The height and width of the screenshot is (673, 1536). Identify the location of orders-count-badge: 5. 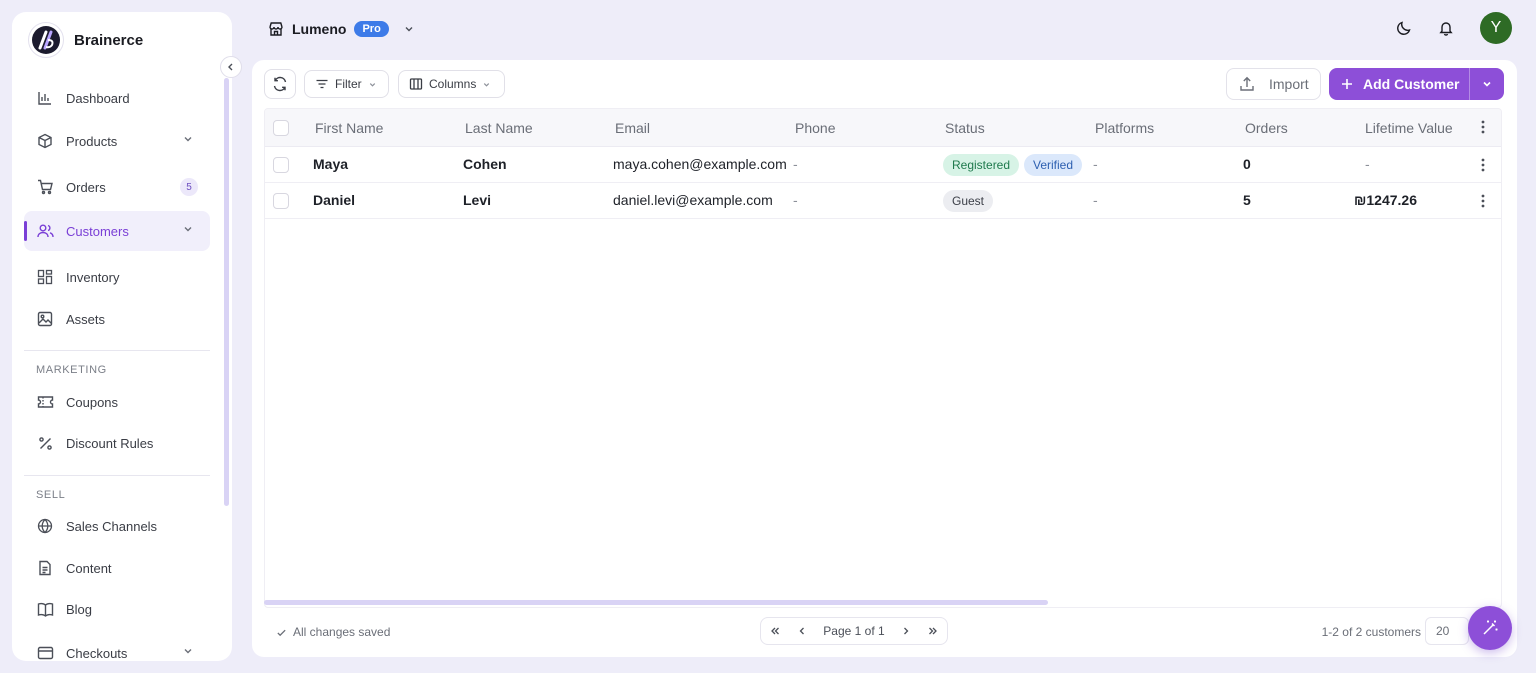
(189, 187).